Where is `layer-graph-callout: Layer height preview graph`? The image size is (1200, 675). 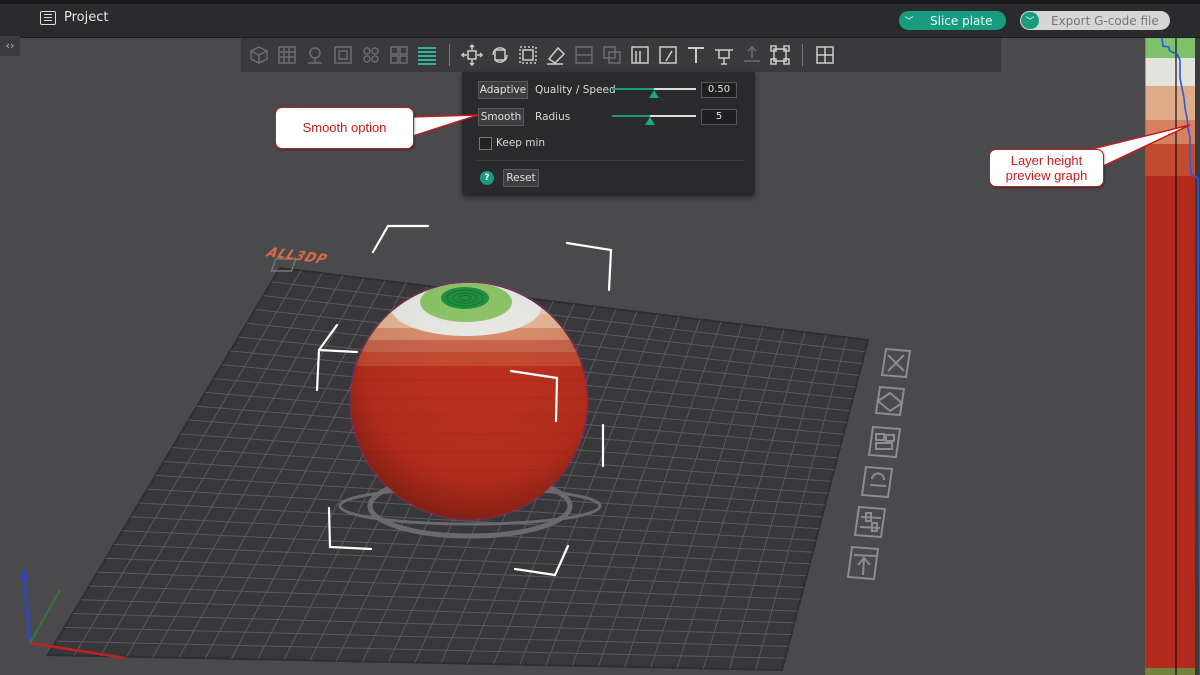
layer-graph-callout: Layer height preview graph is located at coordinates (1046, 168).